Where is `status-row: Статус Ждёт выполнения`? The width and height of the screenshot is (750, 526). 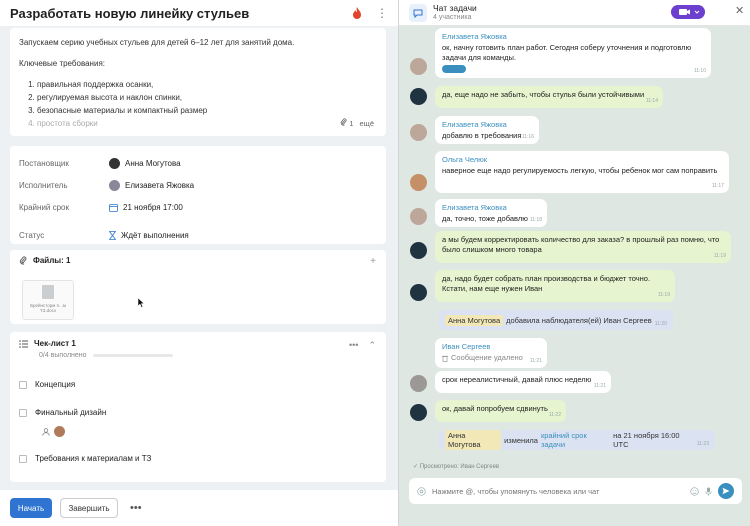
status-row: Статус Ждёт выполнения is located at coordinates (198, 235).